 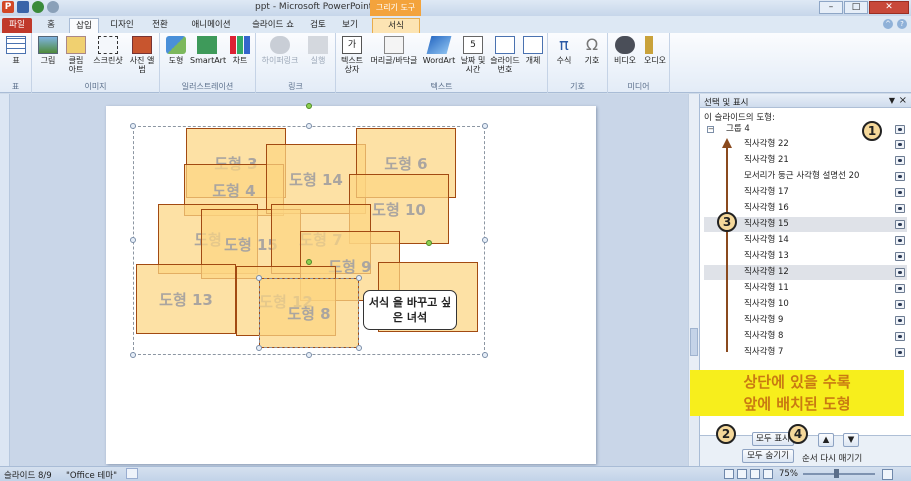 What do you see at coordinates (742, 474) in the screenshot?
I see `slide-sorter-icon` at bounding box center [742, 474].